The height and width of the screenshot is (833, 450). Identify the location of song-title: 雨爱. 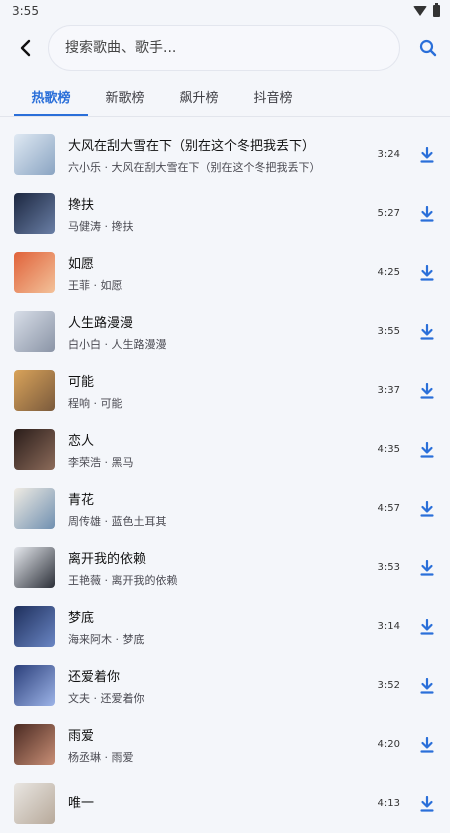
(81, 736).